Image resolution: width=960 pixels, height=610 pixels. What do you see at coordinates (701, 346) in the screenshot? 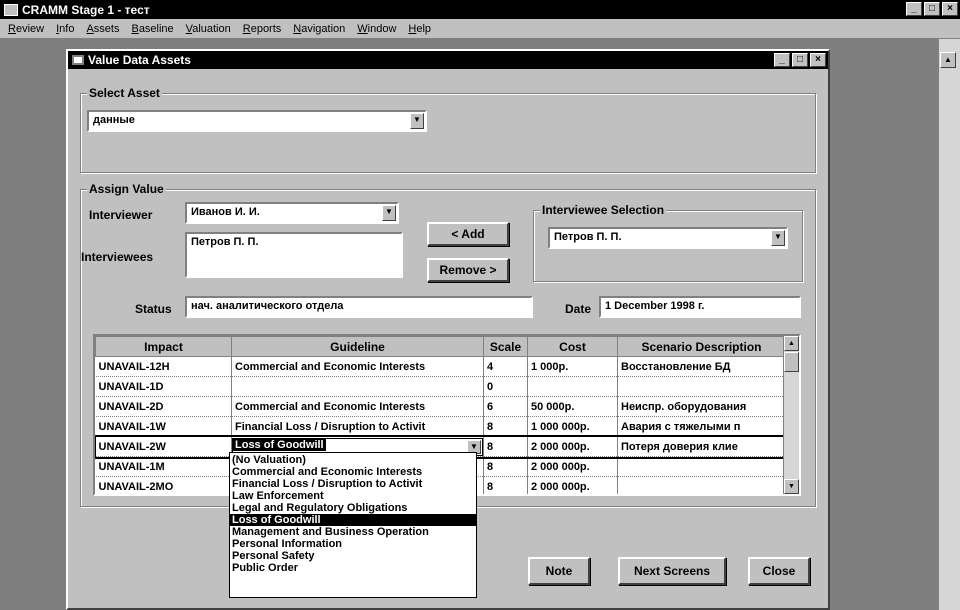
I see `col-scenario: Scenario Description` at bounding box center [701, 346].